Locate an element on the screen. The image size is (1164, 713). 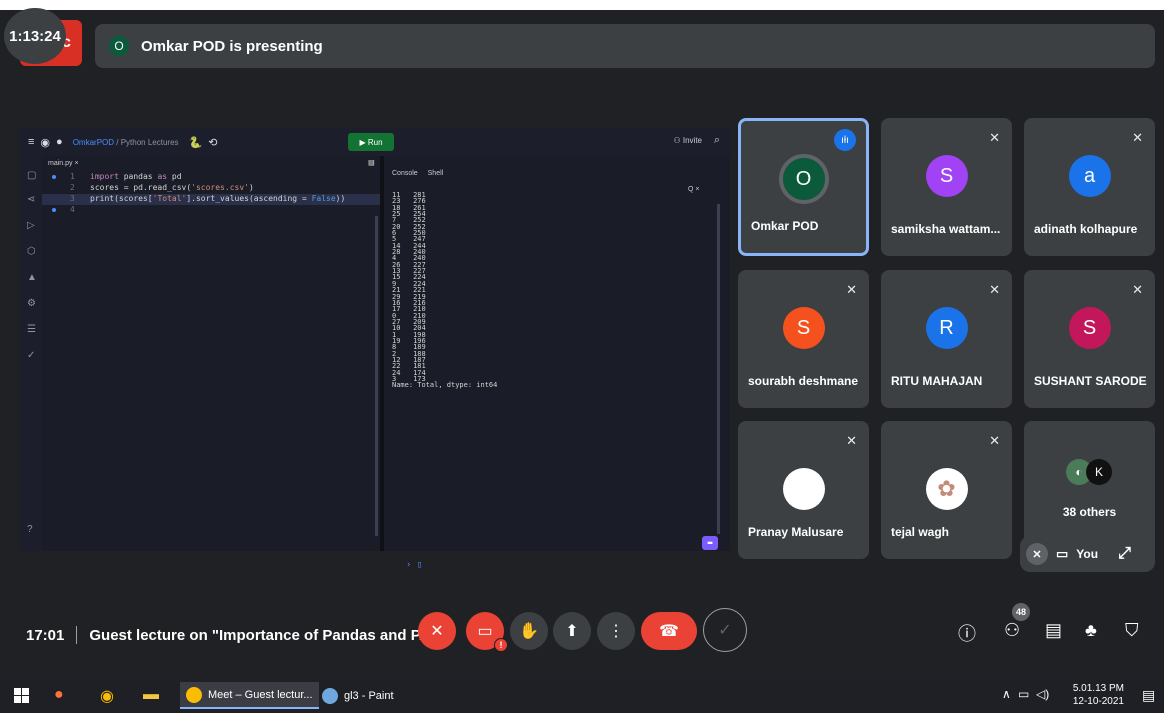
hangup-icon: ☎ is located at coordinates (669, 631).